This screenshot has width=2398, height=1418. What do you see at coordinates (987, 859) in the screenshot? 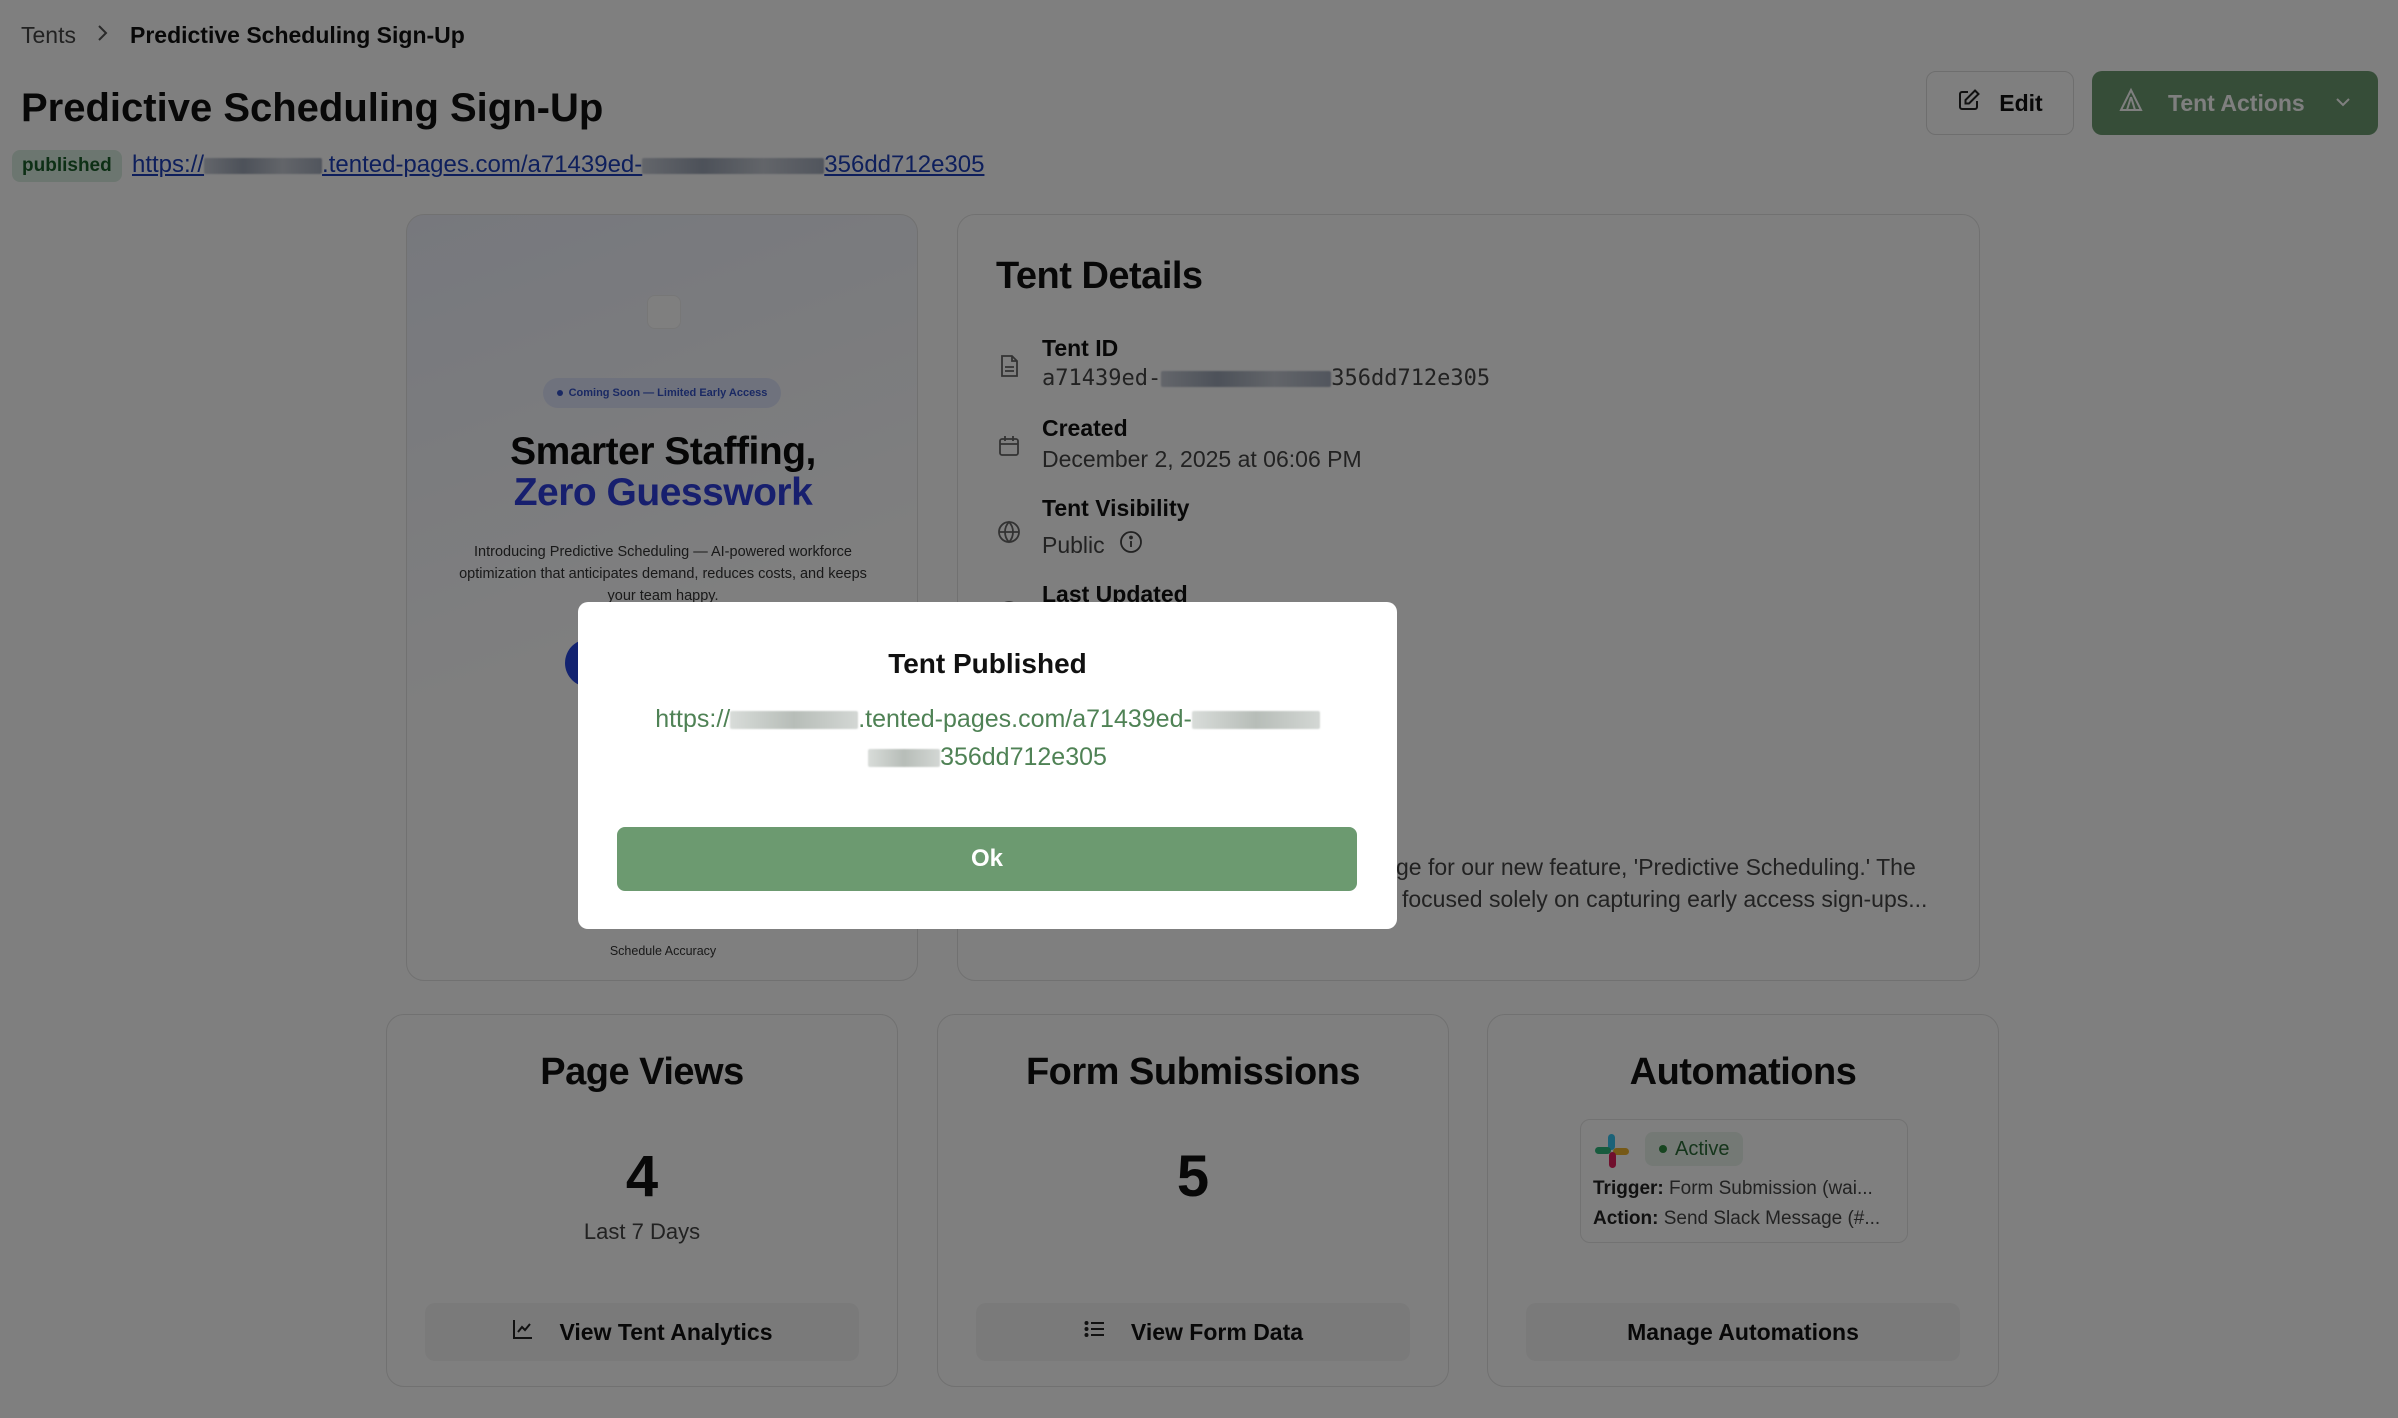
I see `ok-button: Ok` at bounding box center [987, 859].